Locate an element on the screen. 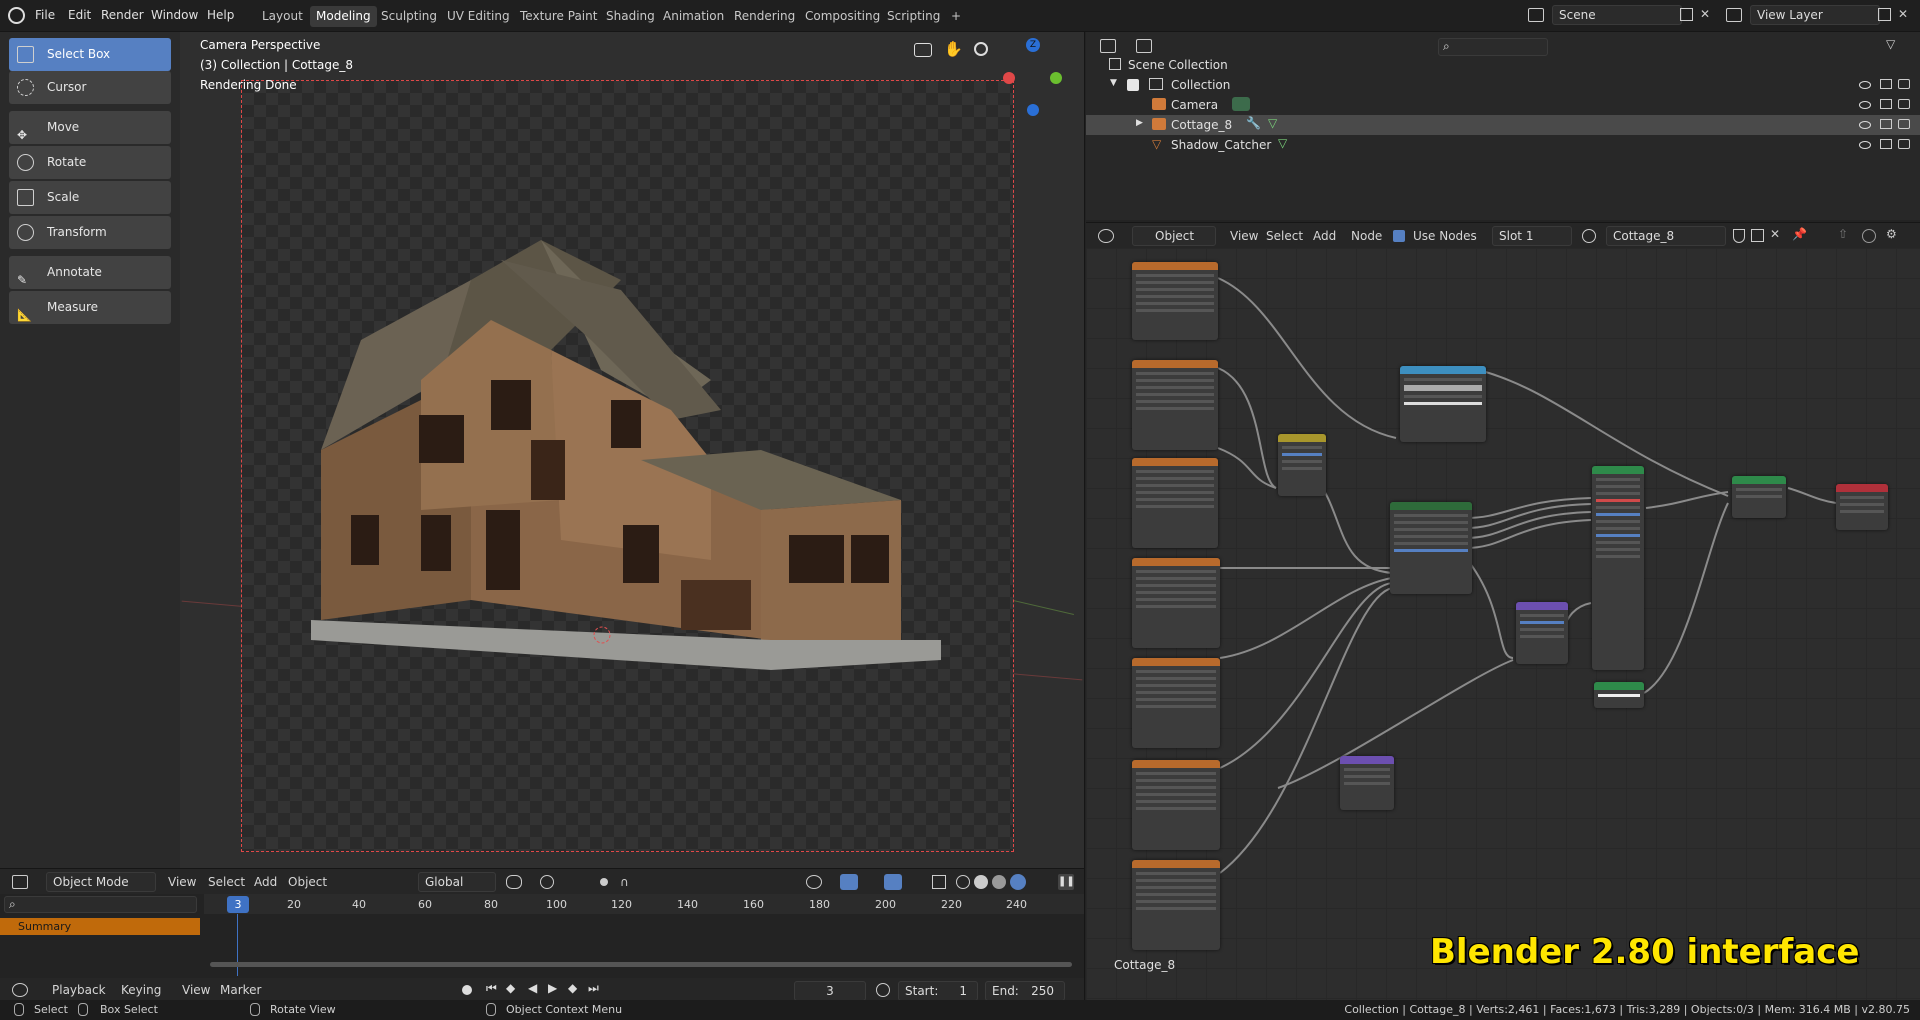  menu-select: Select is located at coordinates (226, 882).